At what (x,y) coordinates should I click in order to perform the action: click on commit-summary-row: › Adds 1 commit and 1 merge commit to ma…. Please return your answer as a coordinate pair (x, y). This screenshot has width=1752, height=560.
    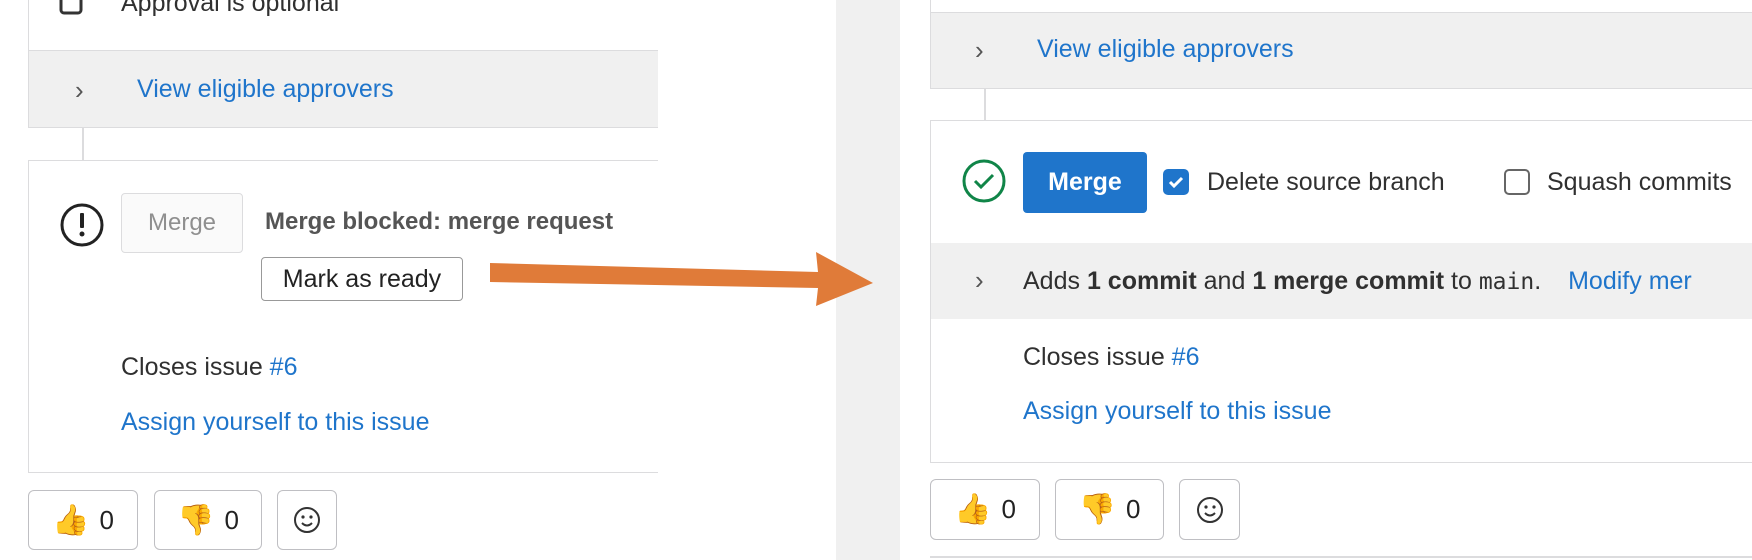
    Looking at the image, I should click on (1341, 281).